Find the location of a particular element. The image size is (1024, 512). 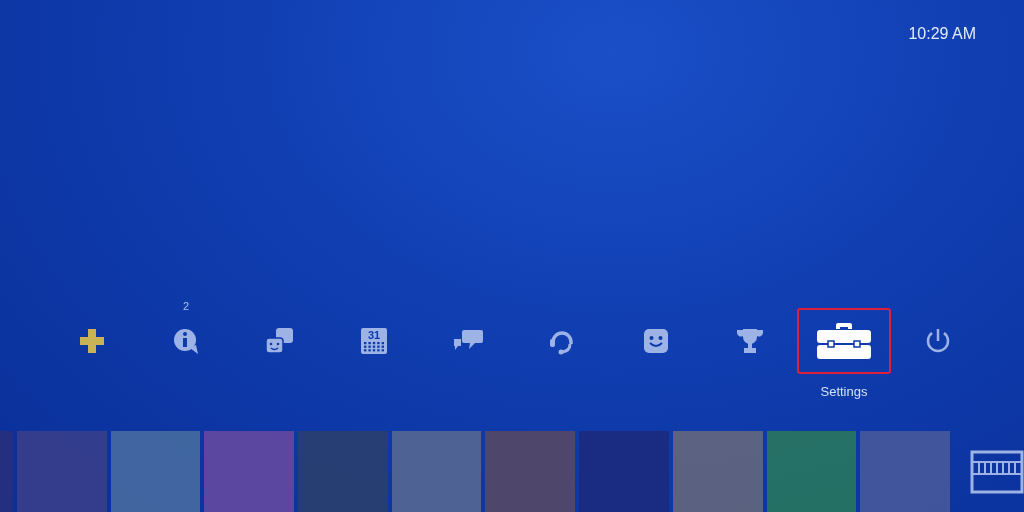

clock-time: 10:29 AM is located at coordinates (942, 34).